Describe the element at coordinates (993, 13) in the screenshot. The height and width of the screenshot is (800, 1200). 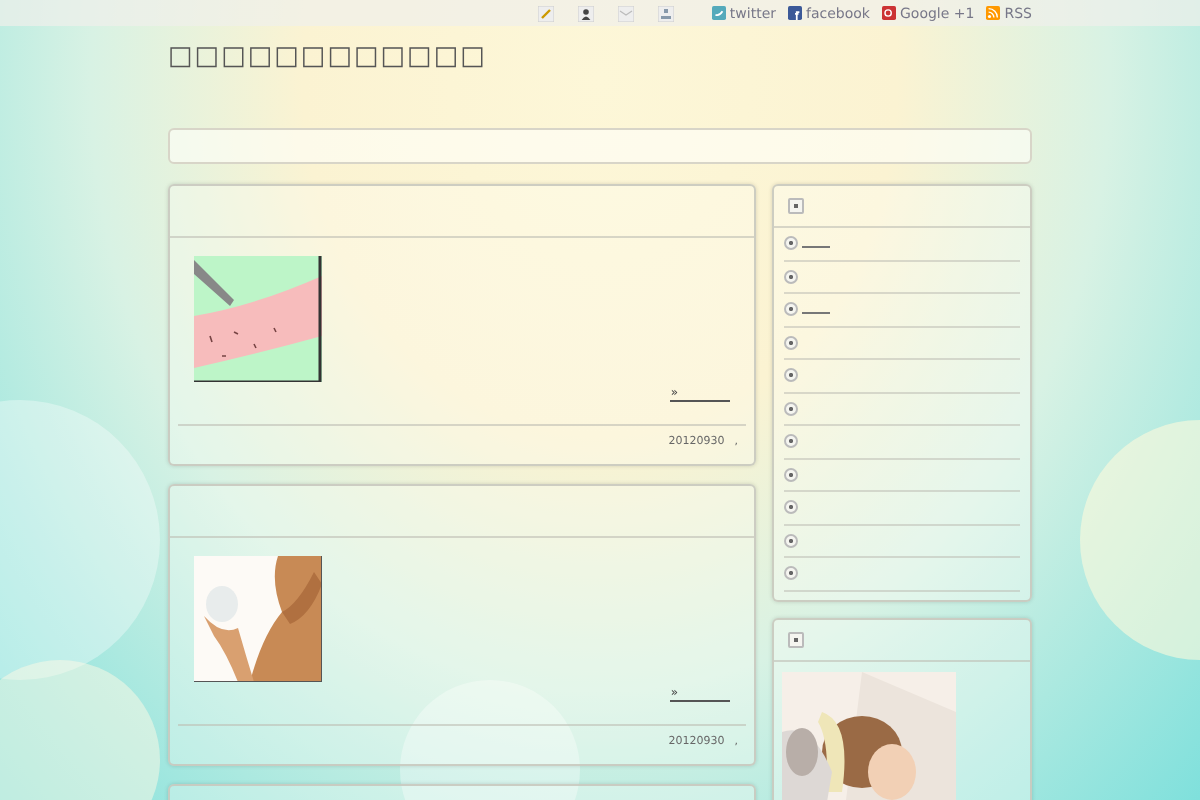
I see `rss-icon` at that location.